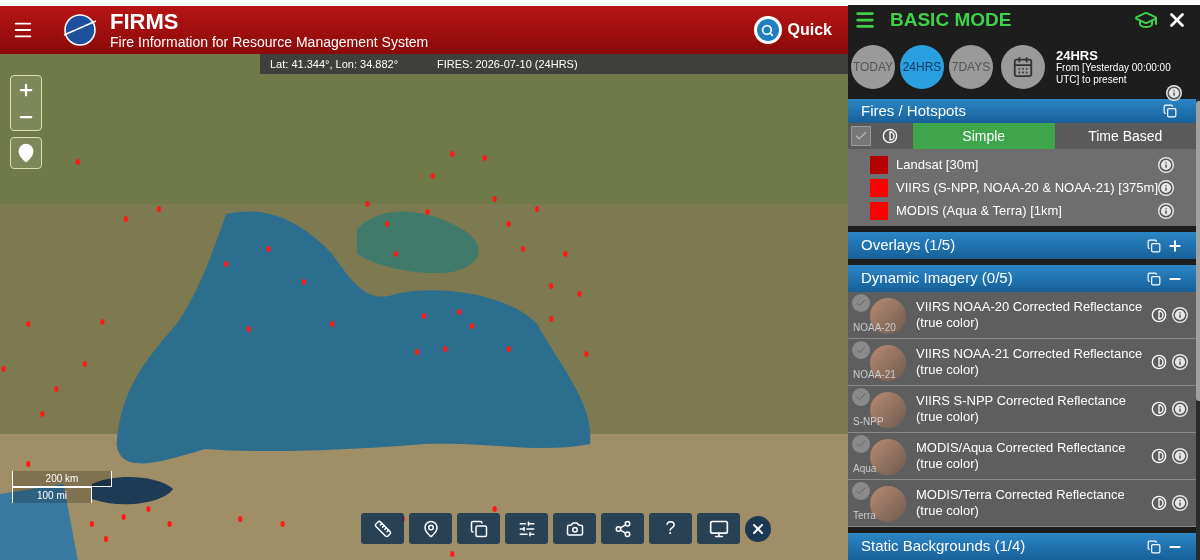  I want to click on section-header: Overlays (1/5), so click(1022, 245).